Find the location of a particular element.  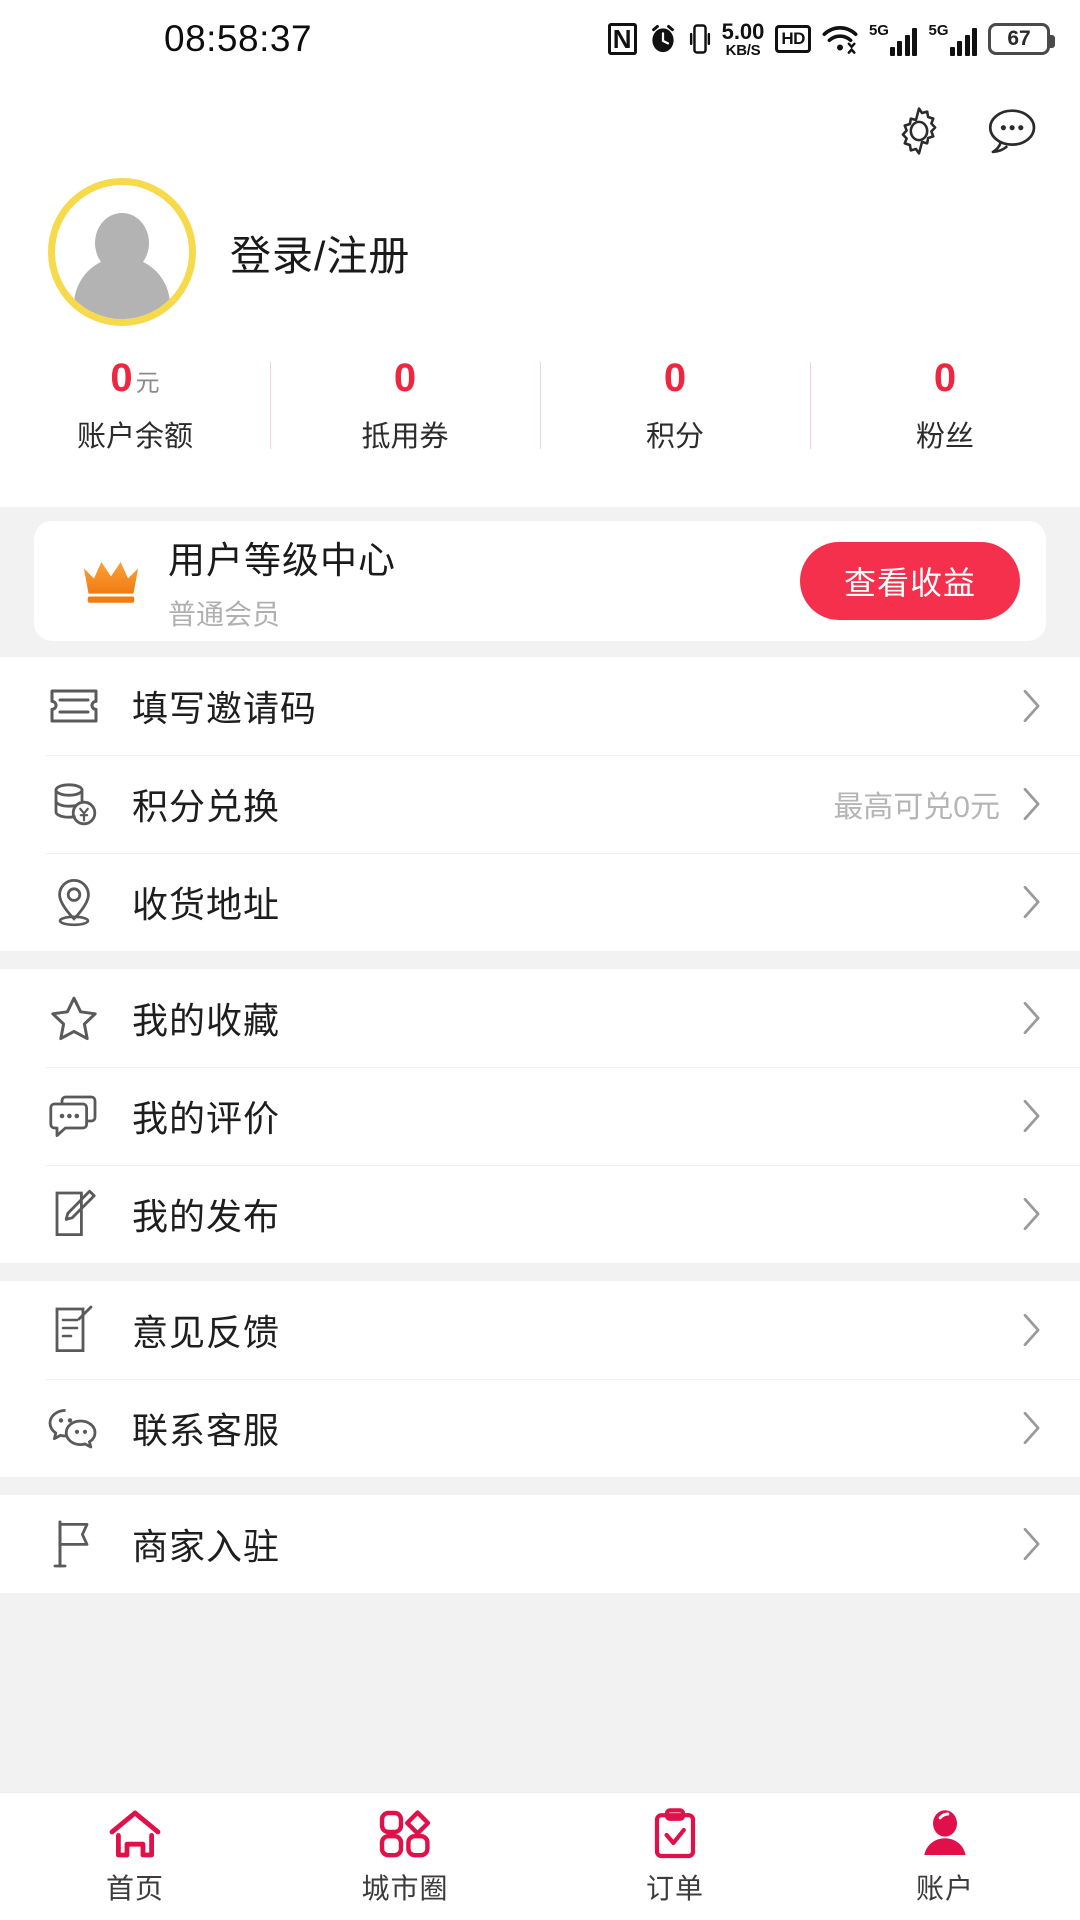

menu-item-points-exchange-value: 最高可兑0元 is located at coordinates (916, 807).